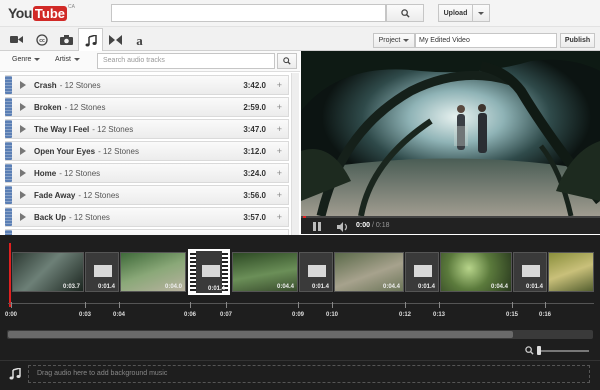 This screenshot has height=390, width=600. Describe the element at coordinates (295, 154) in the screenshot. I see `track-list-scrollbar` at that location.